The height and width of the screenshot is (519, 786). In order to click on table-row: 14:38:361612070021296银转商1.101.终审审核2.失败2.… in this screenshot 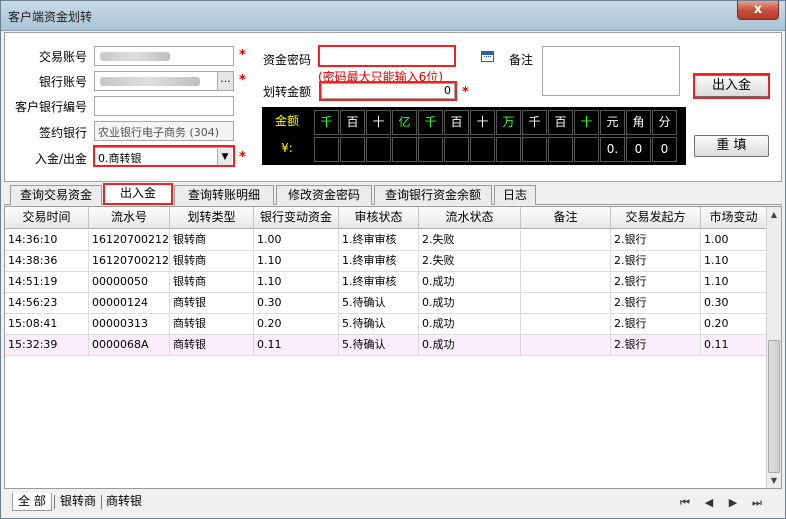, I will do `click(386, 261)`.